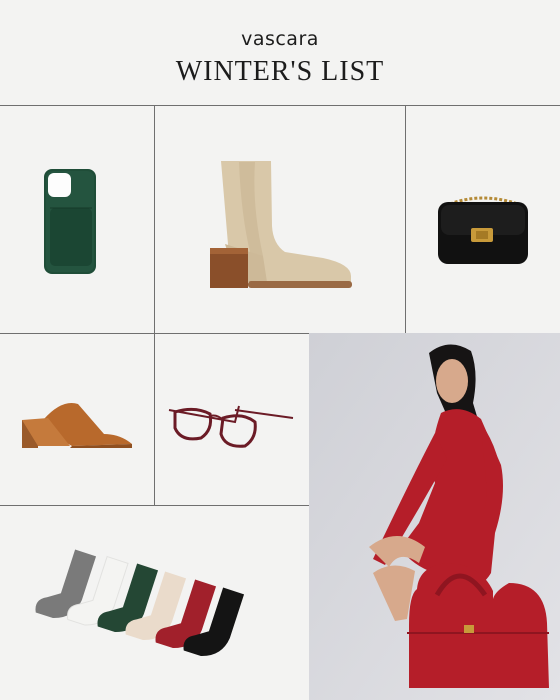 The height and width of the screenshot is (700, 560). What do you see at coordinates (483, 230) in the screenshot?
I see `chain-bag-image` at bounding box center [483, 230].